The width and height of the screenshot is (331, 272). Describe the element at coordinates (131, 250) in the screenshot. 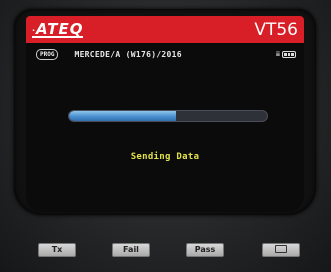

I see `fail-softkey: Fail` at that location.